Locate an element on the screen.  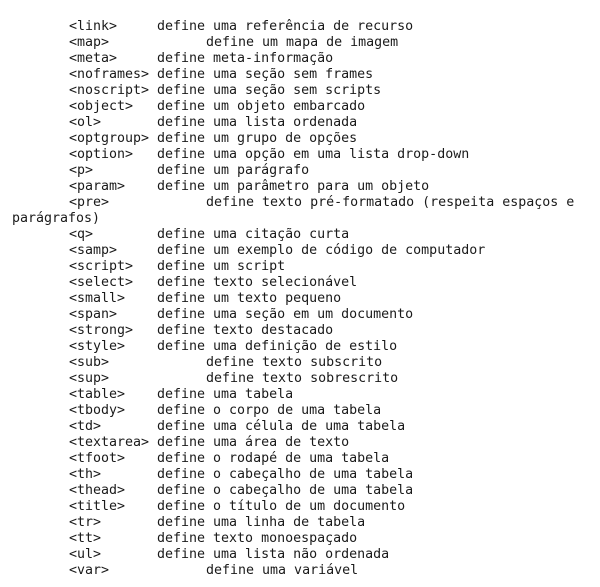
html-tag-name: <option> is located at coordinates (101, 154).